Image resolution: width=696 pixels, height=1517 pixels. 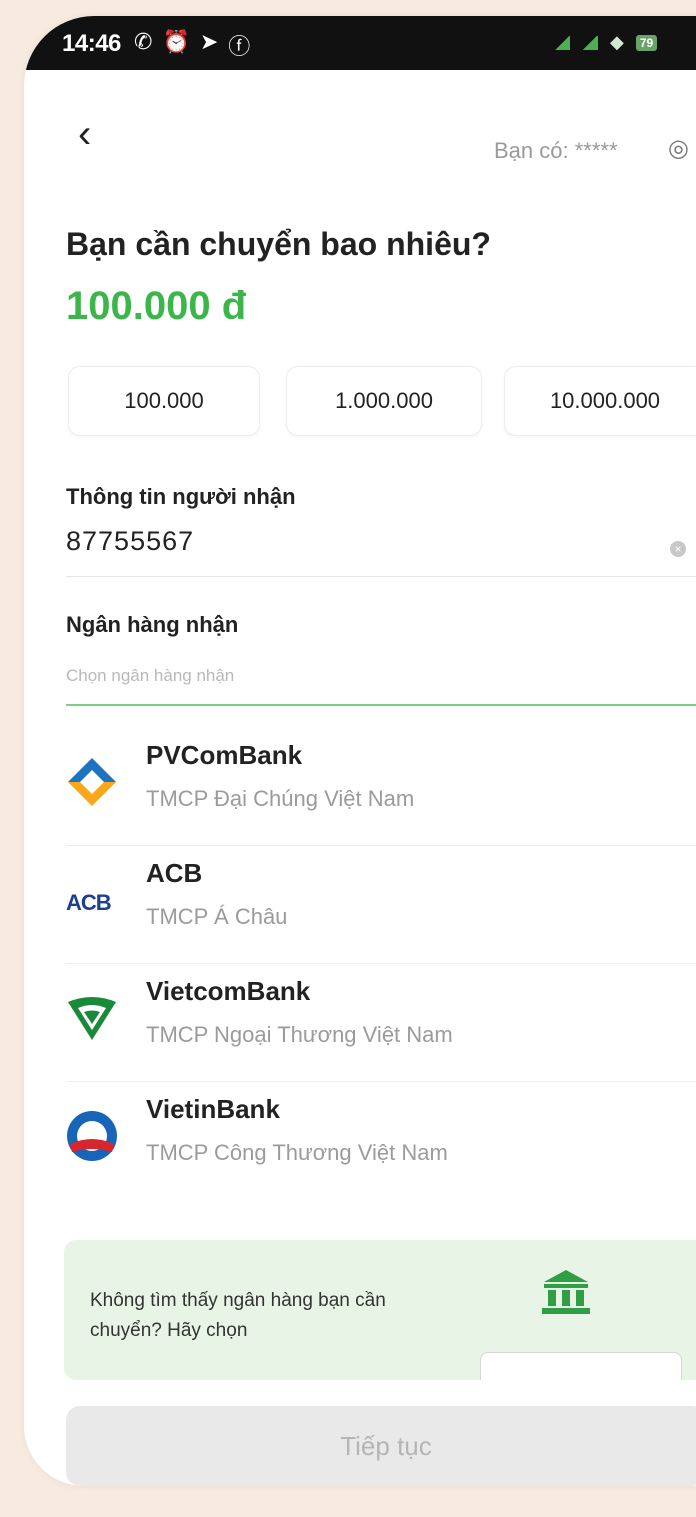 I want to click on bank-item-vietcombank: VietcomBank TMCP Ngoại Thương Việt Nam, so click(x=360, y=1023).